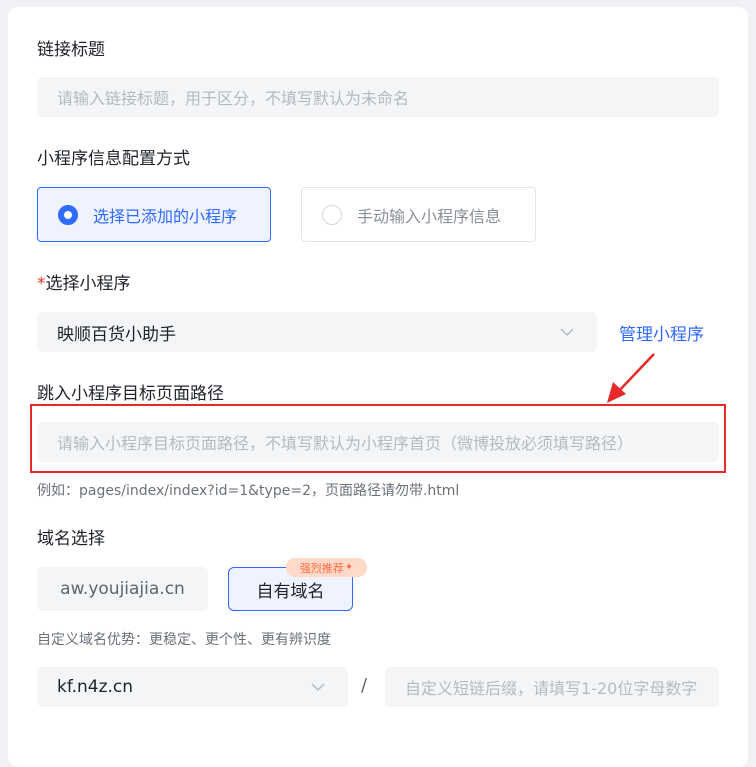  I want to click on option-manual-input: 手动输入小程序信息, so click(418, 214).